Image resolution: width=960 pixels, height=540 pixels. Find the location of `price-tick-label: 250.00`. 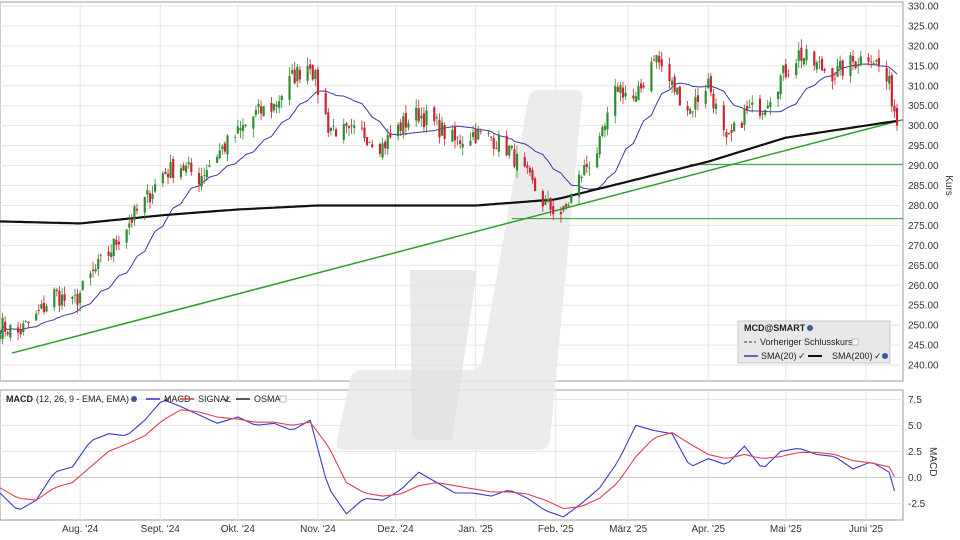

price-tick-label: 250.00 is located at coordinates (923, 326).